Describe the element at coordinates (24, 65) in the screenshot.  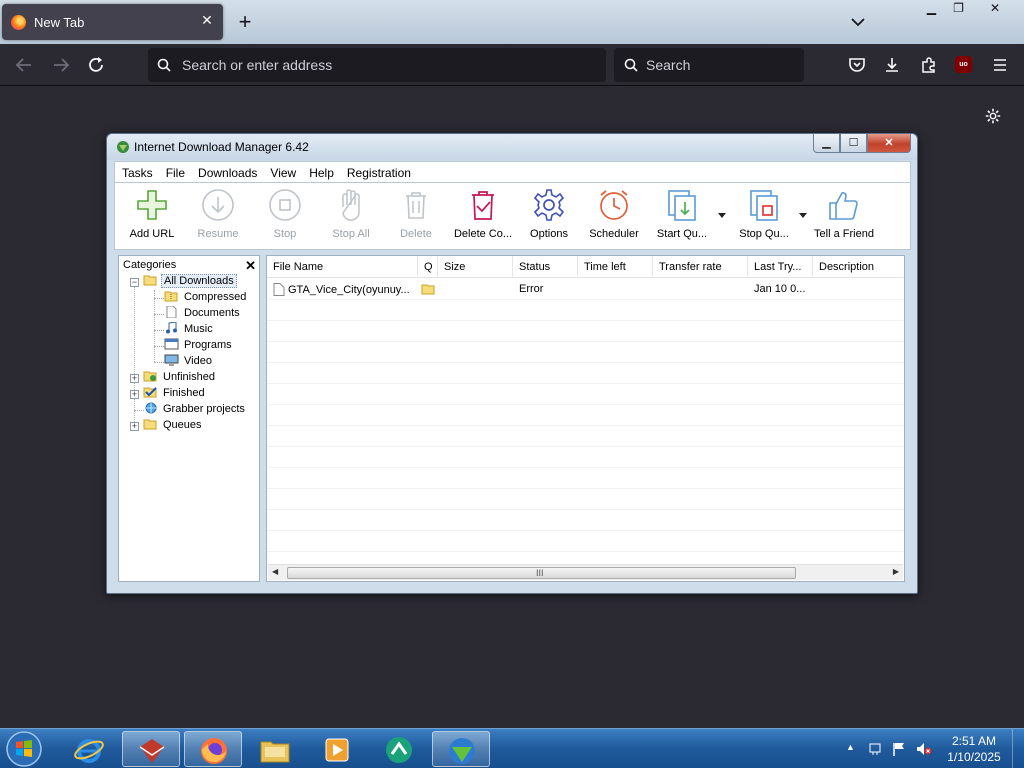
I see `back-arrow-icon` at that location.